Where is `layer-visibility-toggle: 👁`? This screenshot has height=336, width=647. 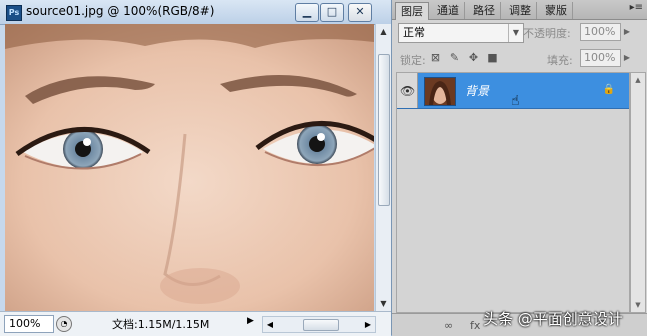
layer-visibility-toggle: 👁 is located at coordinates (407, 90).